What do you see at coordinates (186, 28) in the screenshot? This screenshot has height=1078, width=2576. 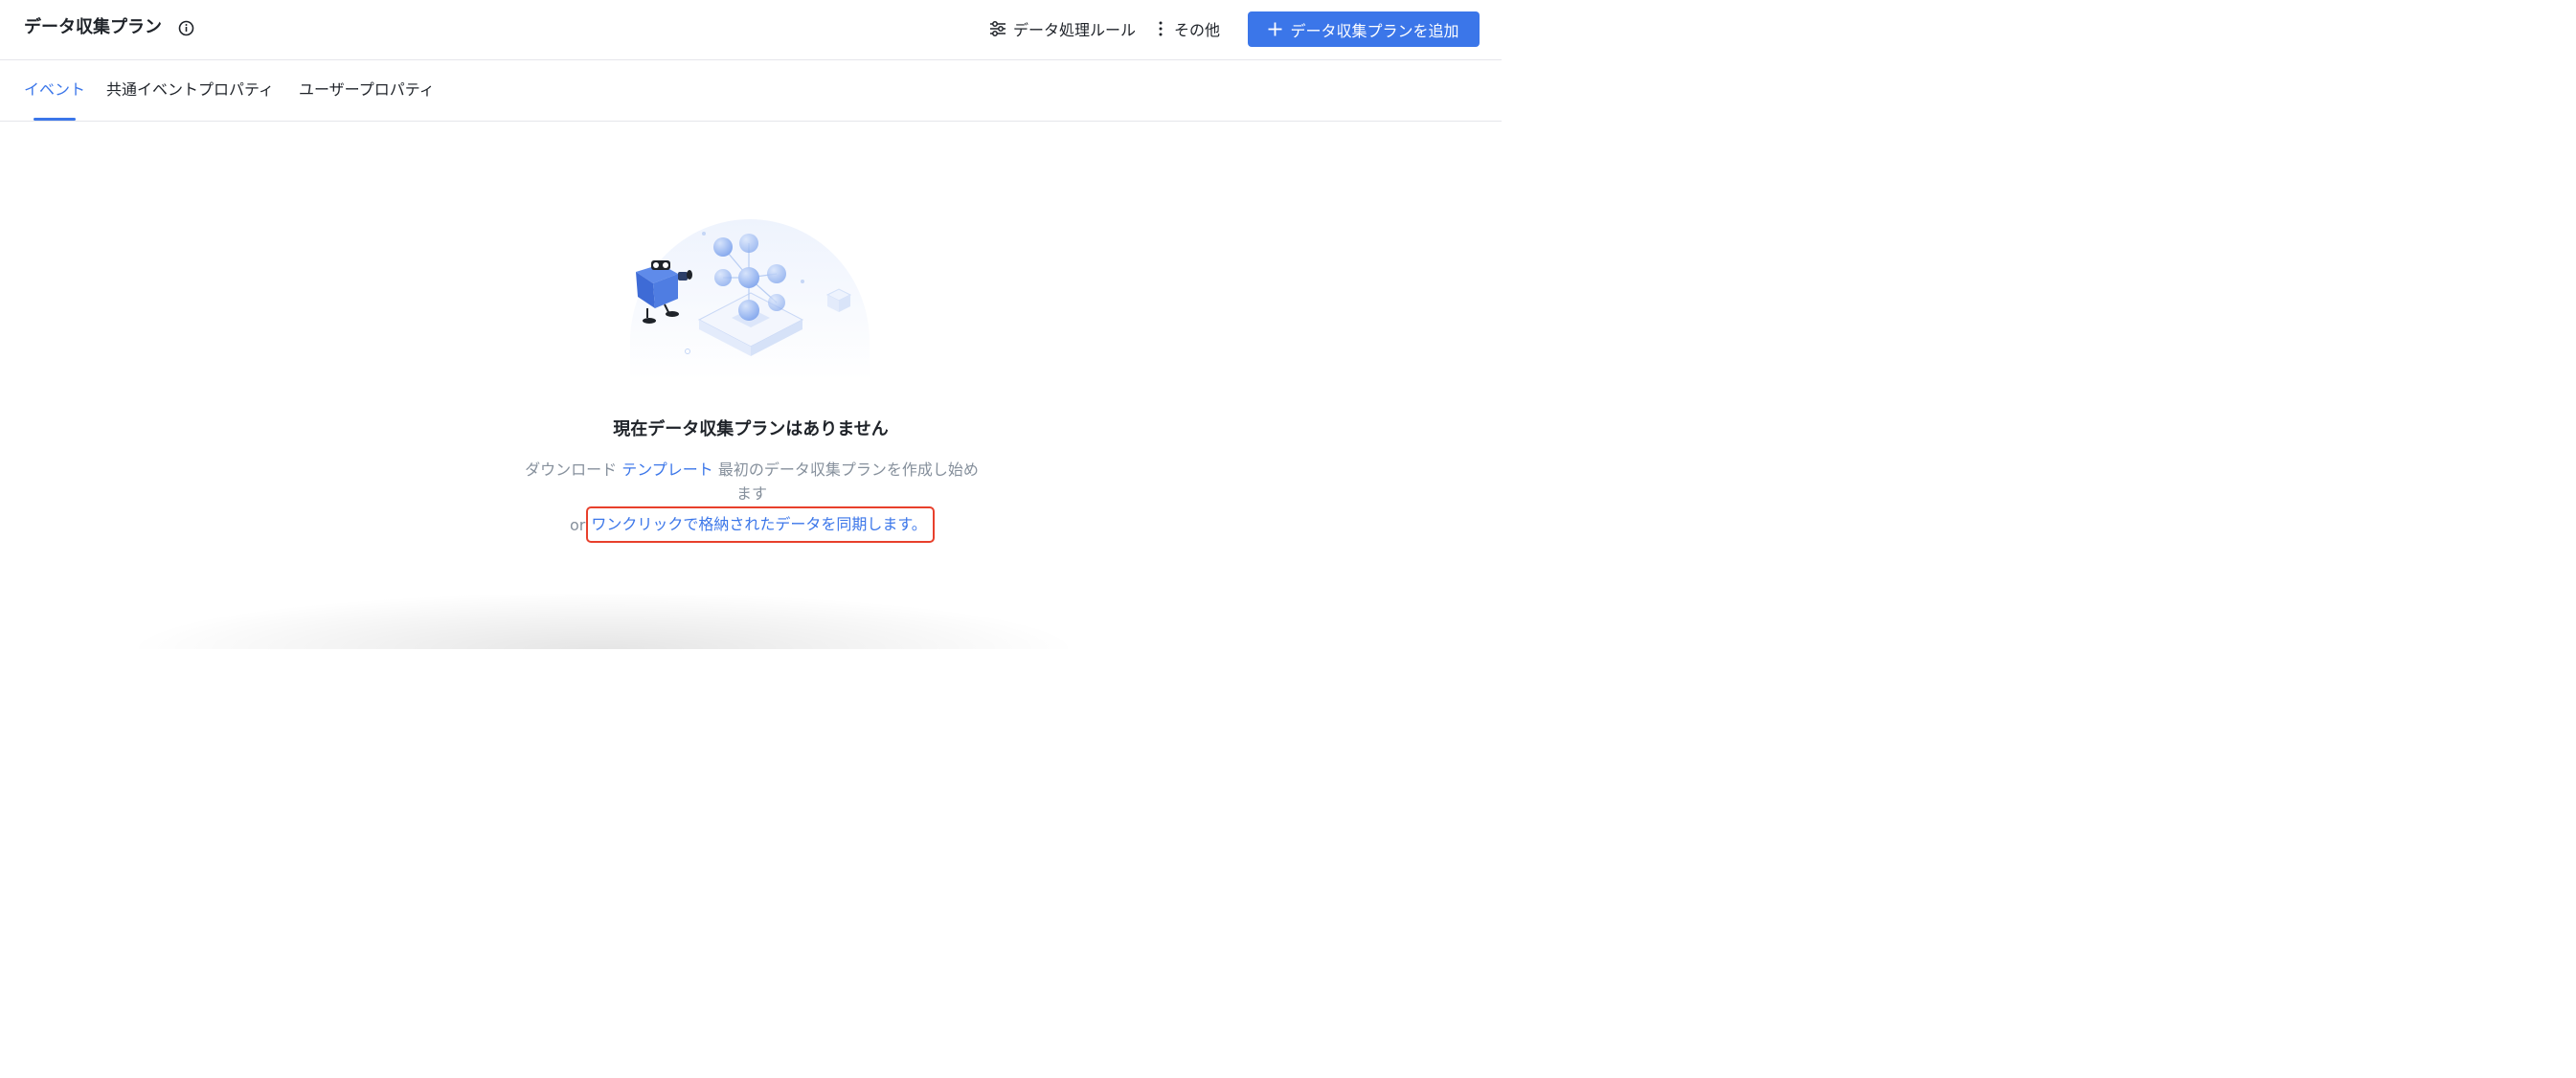 I see `info-circle-icon` at bounding box center [186, 28].